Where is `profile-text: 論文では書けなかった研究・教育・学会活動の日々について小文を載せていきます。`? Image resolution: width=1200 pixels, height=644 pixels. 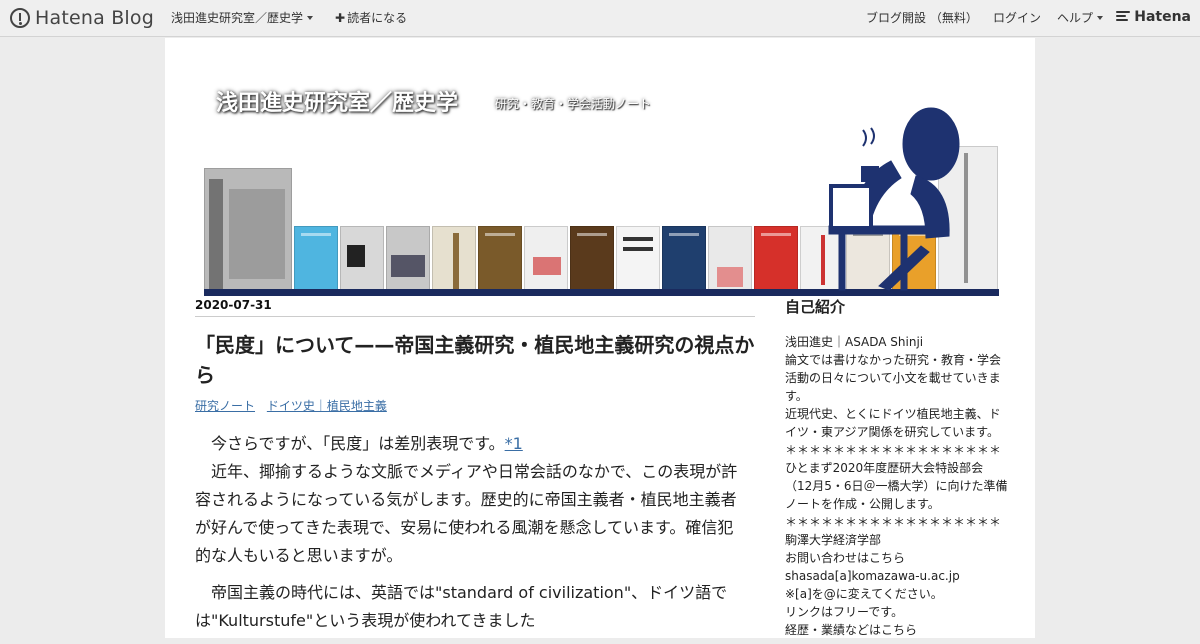 profile-text: 論文では書けなかった研究・教育・学会活動の日々について小文を載せていきます。 is located at coordinates (893, 378).